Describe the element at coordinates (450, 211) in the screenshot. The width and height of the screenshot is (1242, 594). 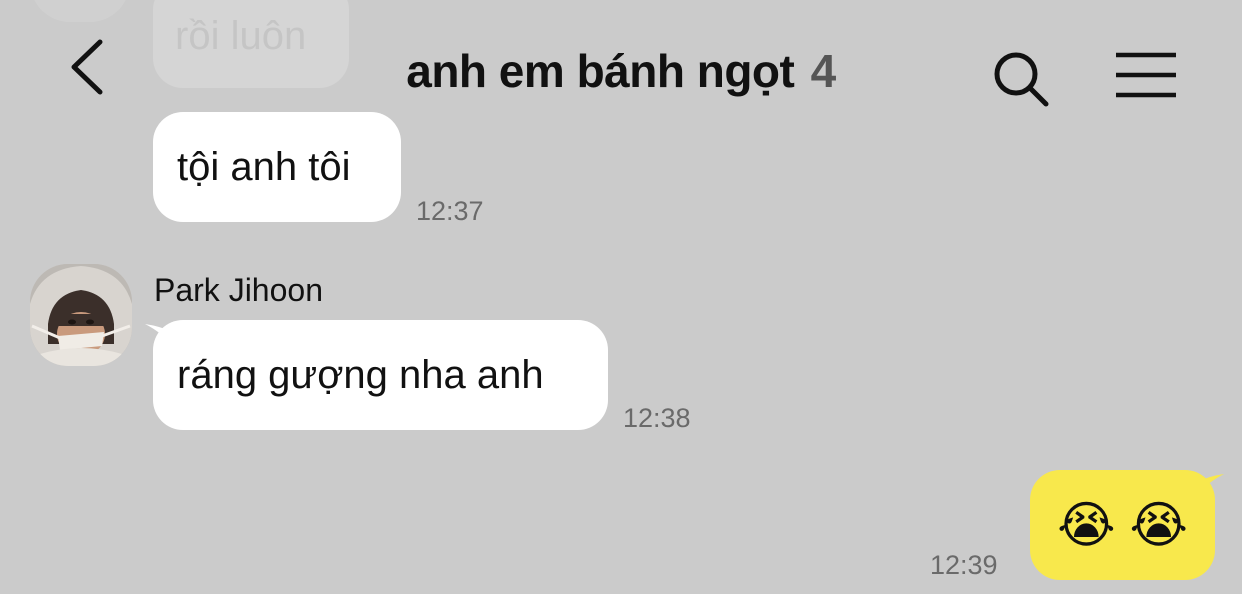
I see `message-timestamp: 12:37` at that location.